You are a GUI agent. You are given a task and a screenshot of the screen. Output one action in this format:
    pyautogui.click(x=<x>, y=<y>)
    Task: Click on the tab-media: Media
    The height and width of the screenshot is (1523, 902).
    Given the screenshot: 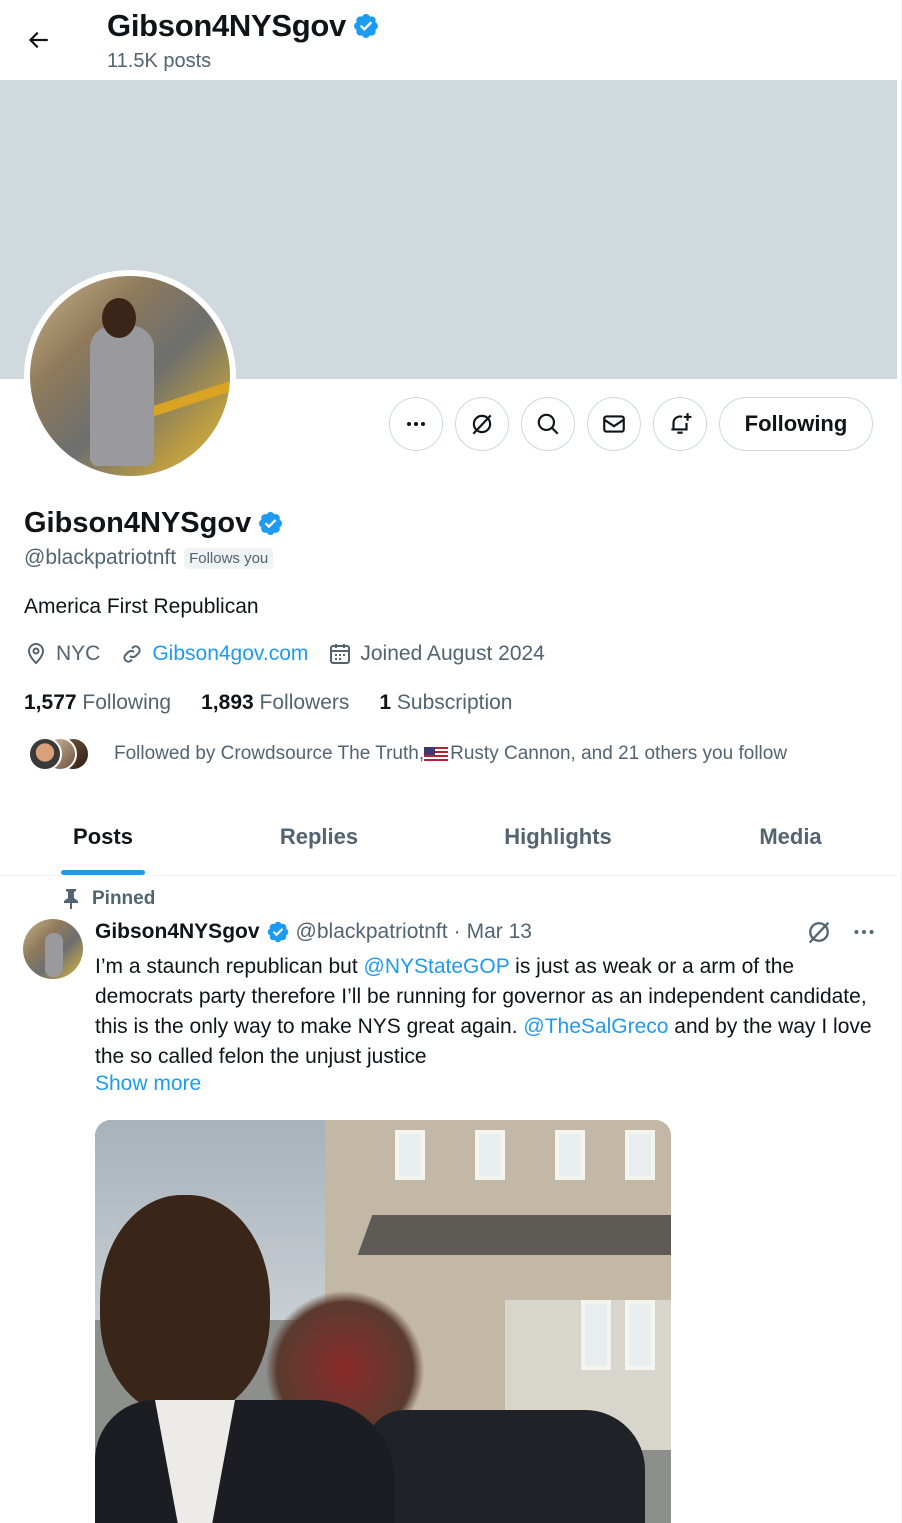 What is the action you would take?
    pyautogui.click(x=790, y=837)
    